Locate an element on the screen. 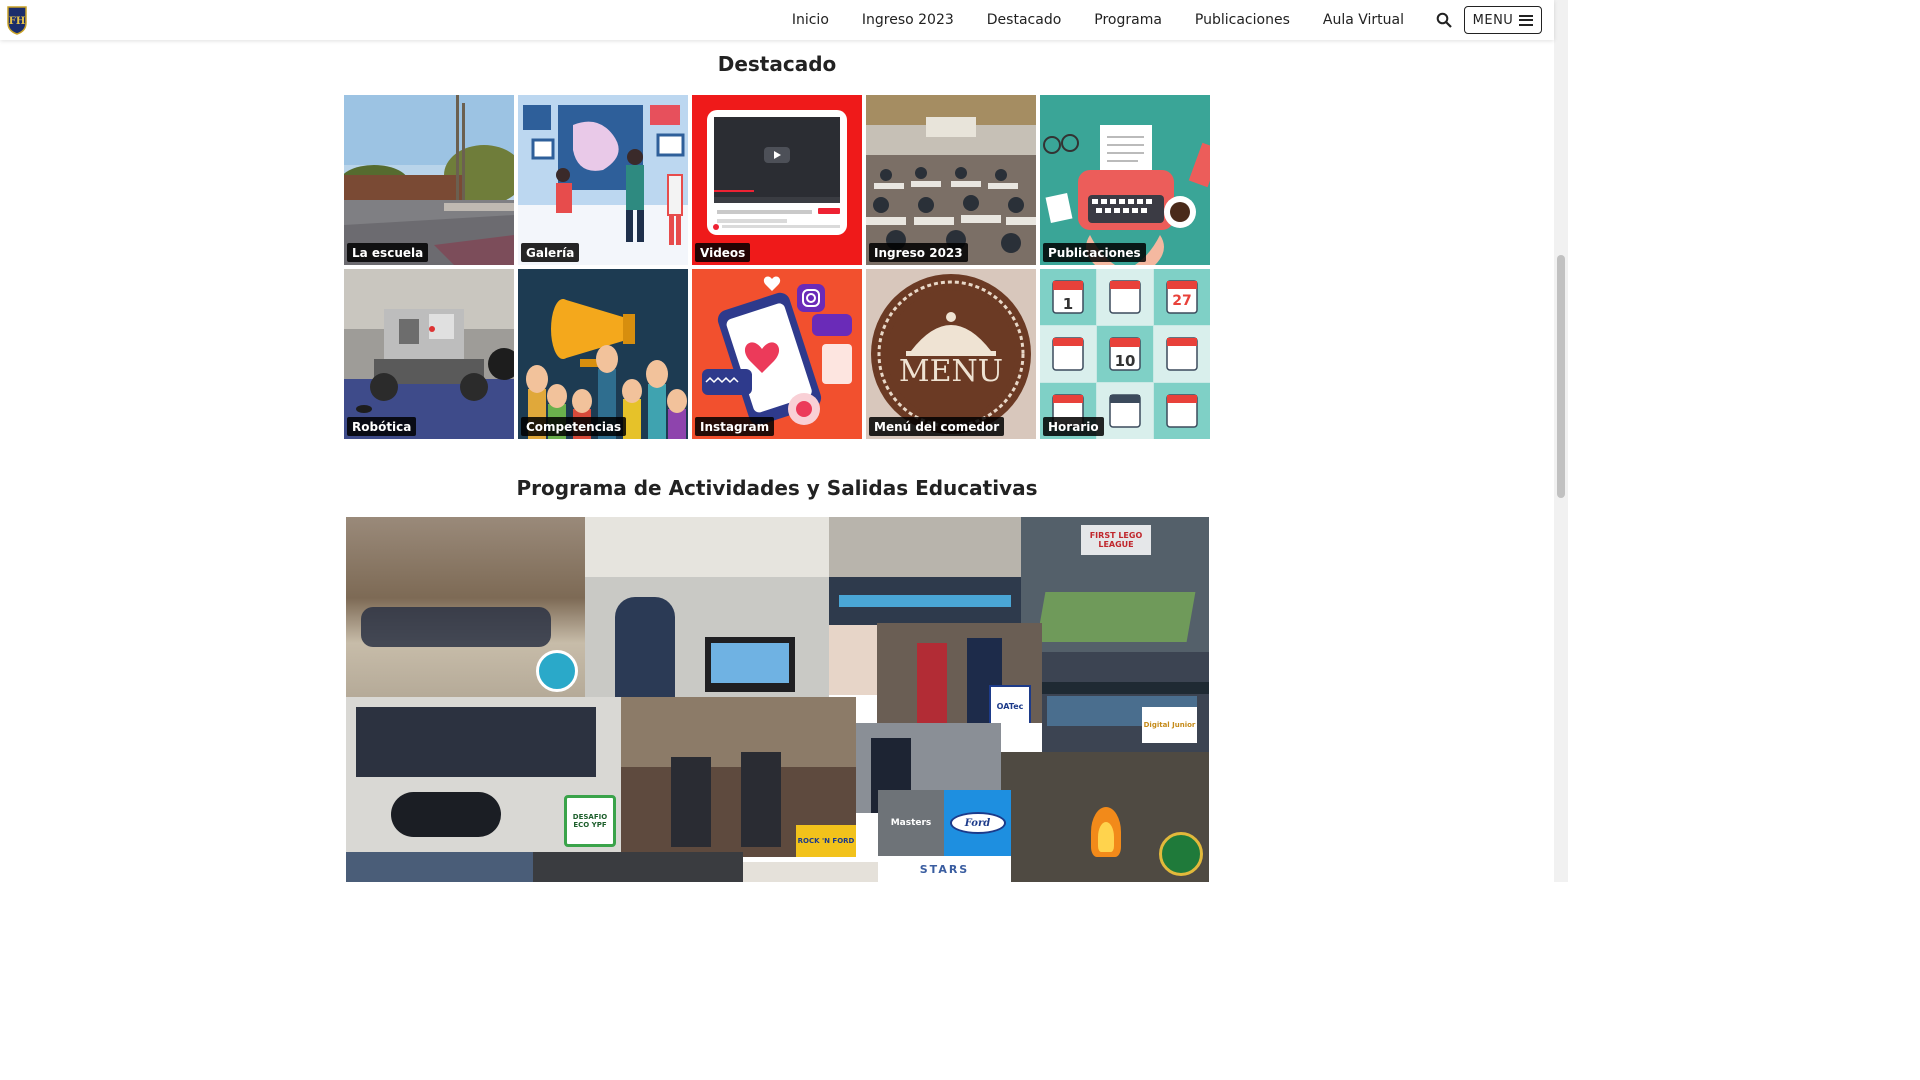  tile-competencias: Competencias is located at coordinates (603, 354).